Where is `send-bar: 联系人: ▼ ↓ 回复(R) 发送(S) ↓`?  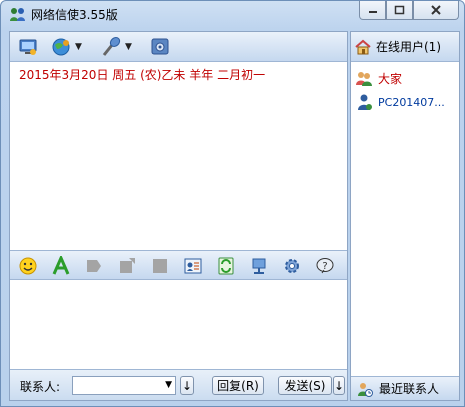
send-bar: 联系人: ▼ ↓ 回复(R) 发送(S) ↓ is located at coordinates (178, 384).